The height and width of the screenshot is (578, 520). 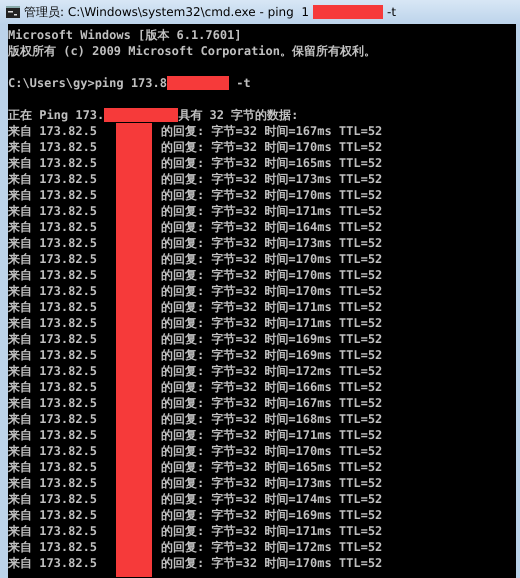 I want to click on reply-line: 的回复: 字节=32 时间=168ms TTL=52, so click(x=272, y=419).